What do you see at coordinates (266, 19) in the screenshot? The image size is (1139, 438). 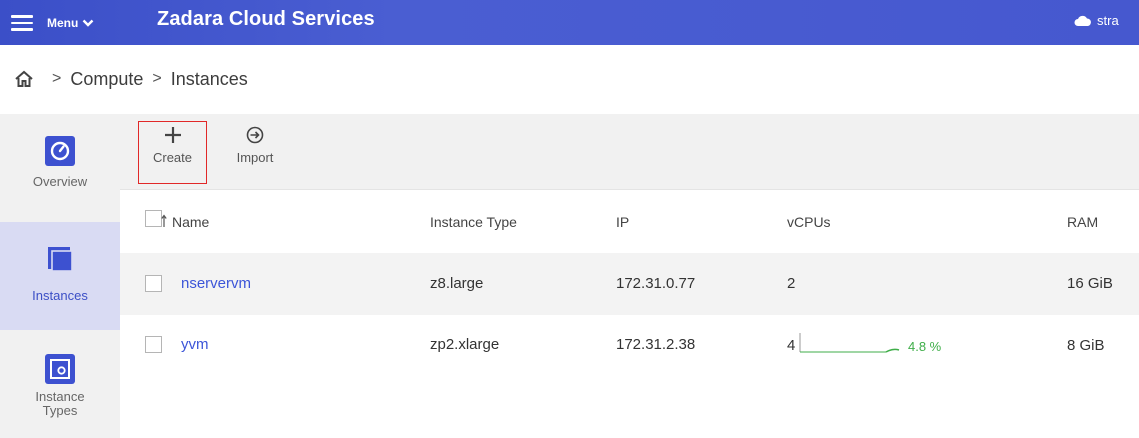 I see `app-title: Zadara Cloud Services` at bounding box center [266, 19].